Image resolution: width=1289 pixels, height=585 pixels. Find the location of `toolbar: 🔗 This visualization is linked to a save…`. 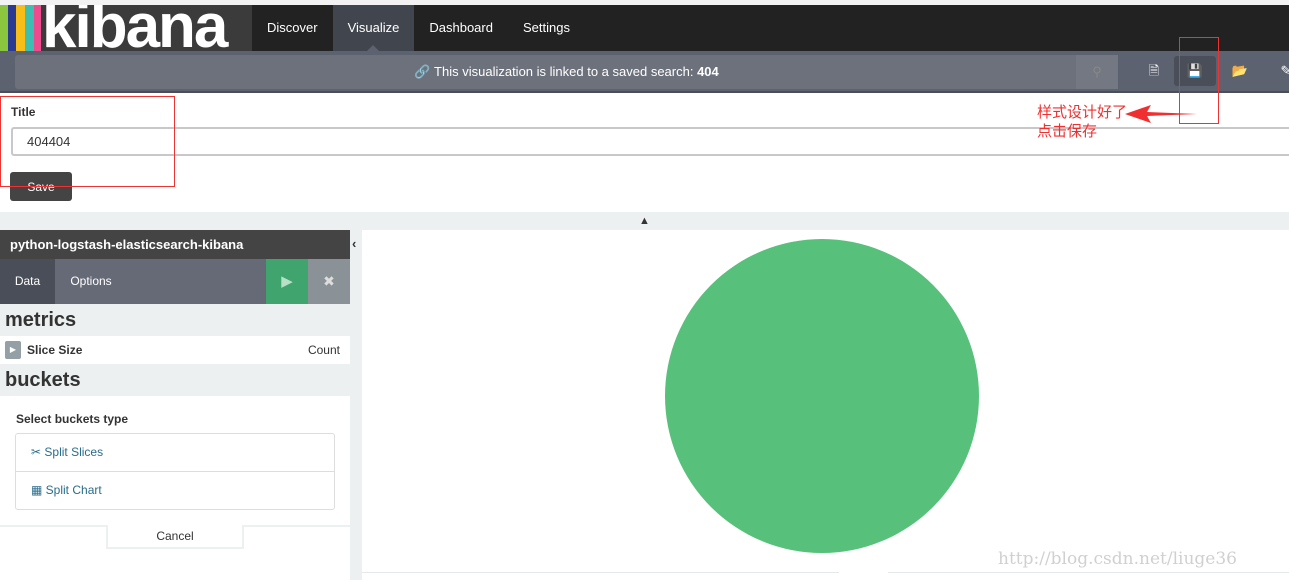

toolbar: 🔗 This visualization is linked to a save… is located at coordinates (644, 72).